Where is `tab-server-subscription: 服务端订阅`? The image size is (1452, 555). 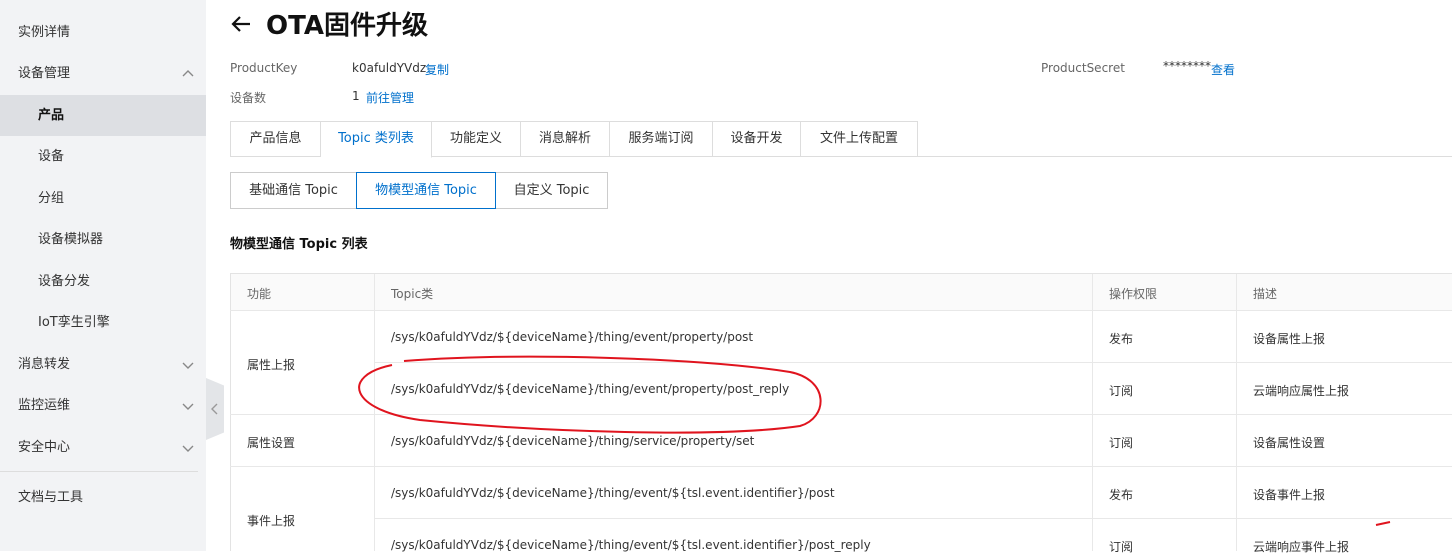 tab-server-subscription: 服务端订阅 is located at coordinates (661, 139).